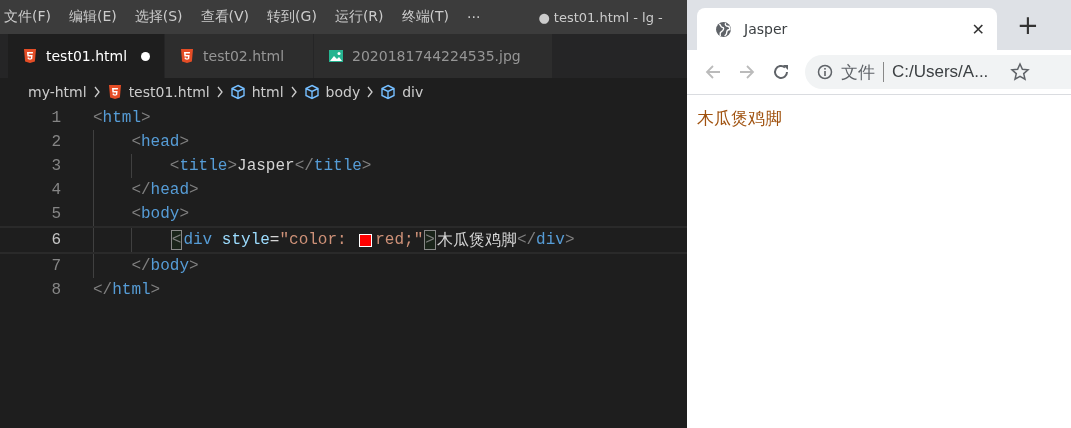  Describe the element at coordinates (427, 17) in the screenshot. I see `menu-item: 终端(T)` at that location.